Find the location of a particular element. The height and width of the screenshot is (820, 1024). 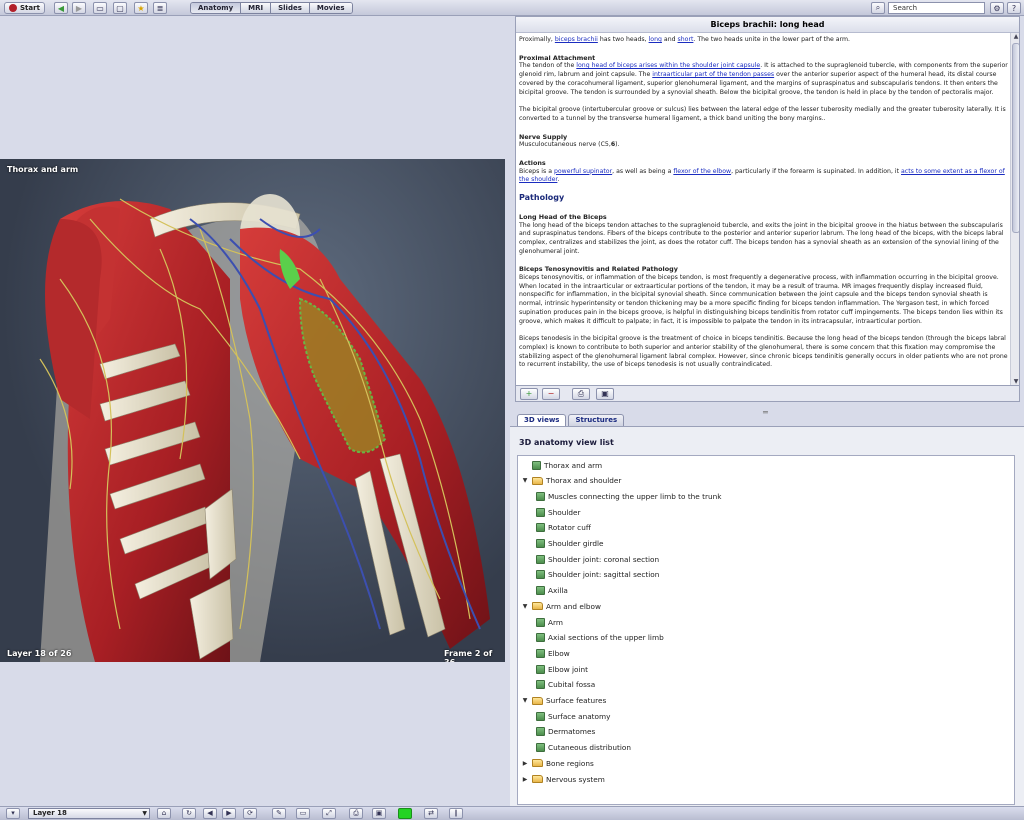

step-back-icon: ◀ is located at coordinates (210, 813).